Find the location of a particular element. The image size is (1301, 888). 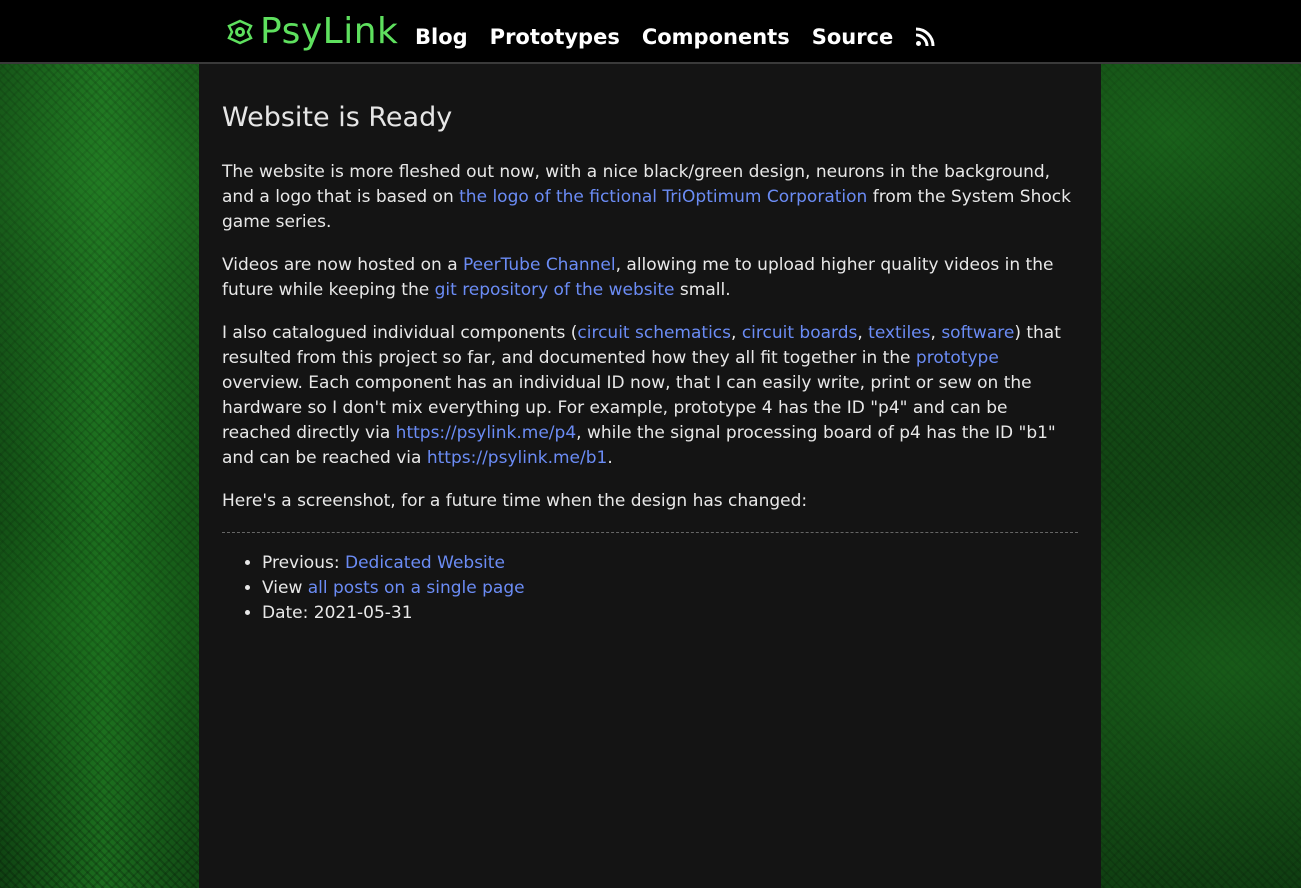

software-link: software is located at coordinates (977, 333).